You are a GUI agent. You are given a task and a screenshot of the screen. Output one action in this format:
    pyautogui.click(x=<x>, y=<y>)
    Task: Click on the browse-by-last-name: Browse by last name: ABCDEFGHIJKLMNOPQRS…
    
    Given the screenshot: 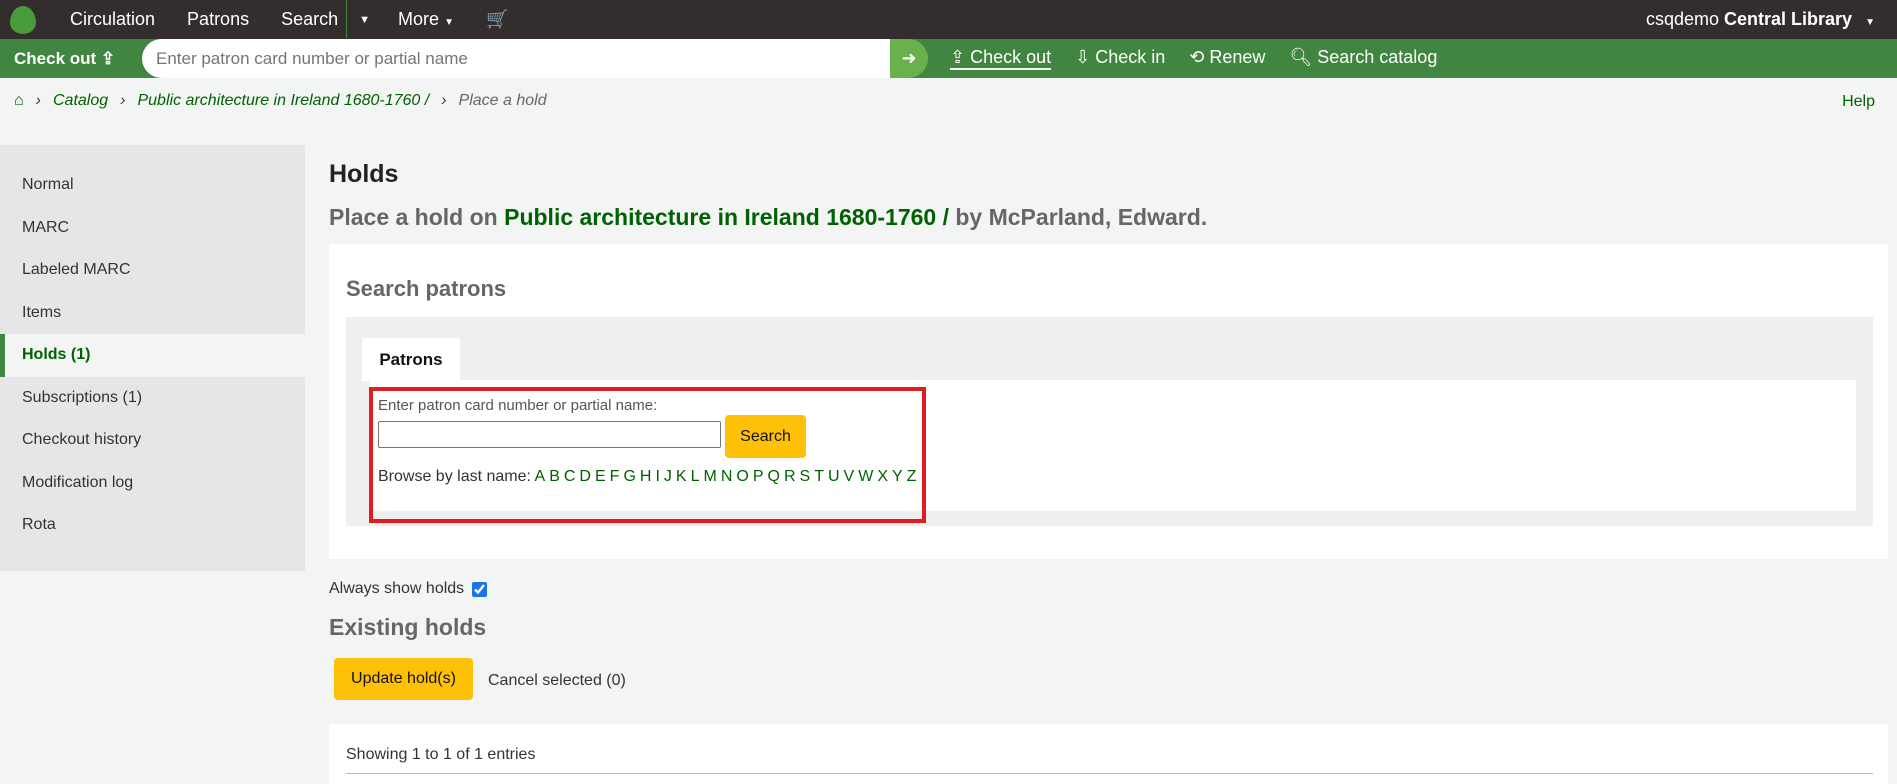 What is the action you would take?
    pyautogui.click(x=649, y=477)
    